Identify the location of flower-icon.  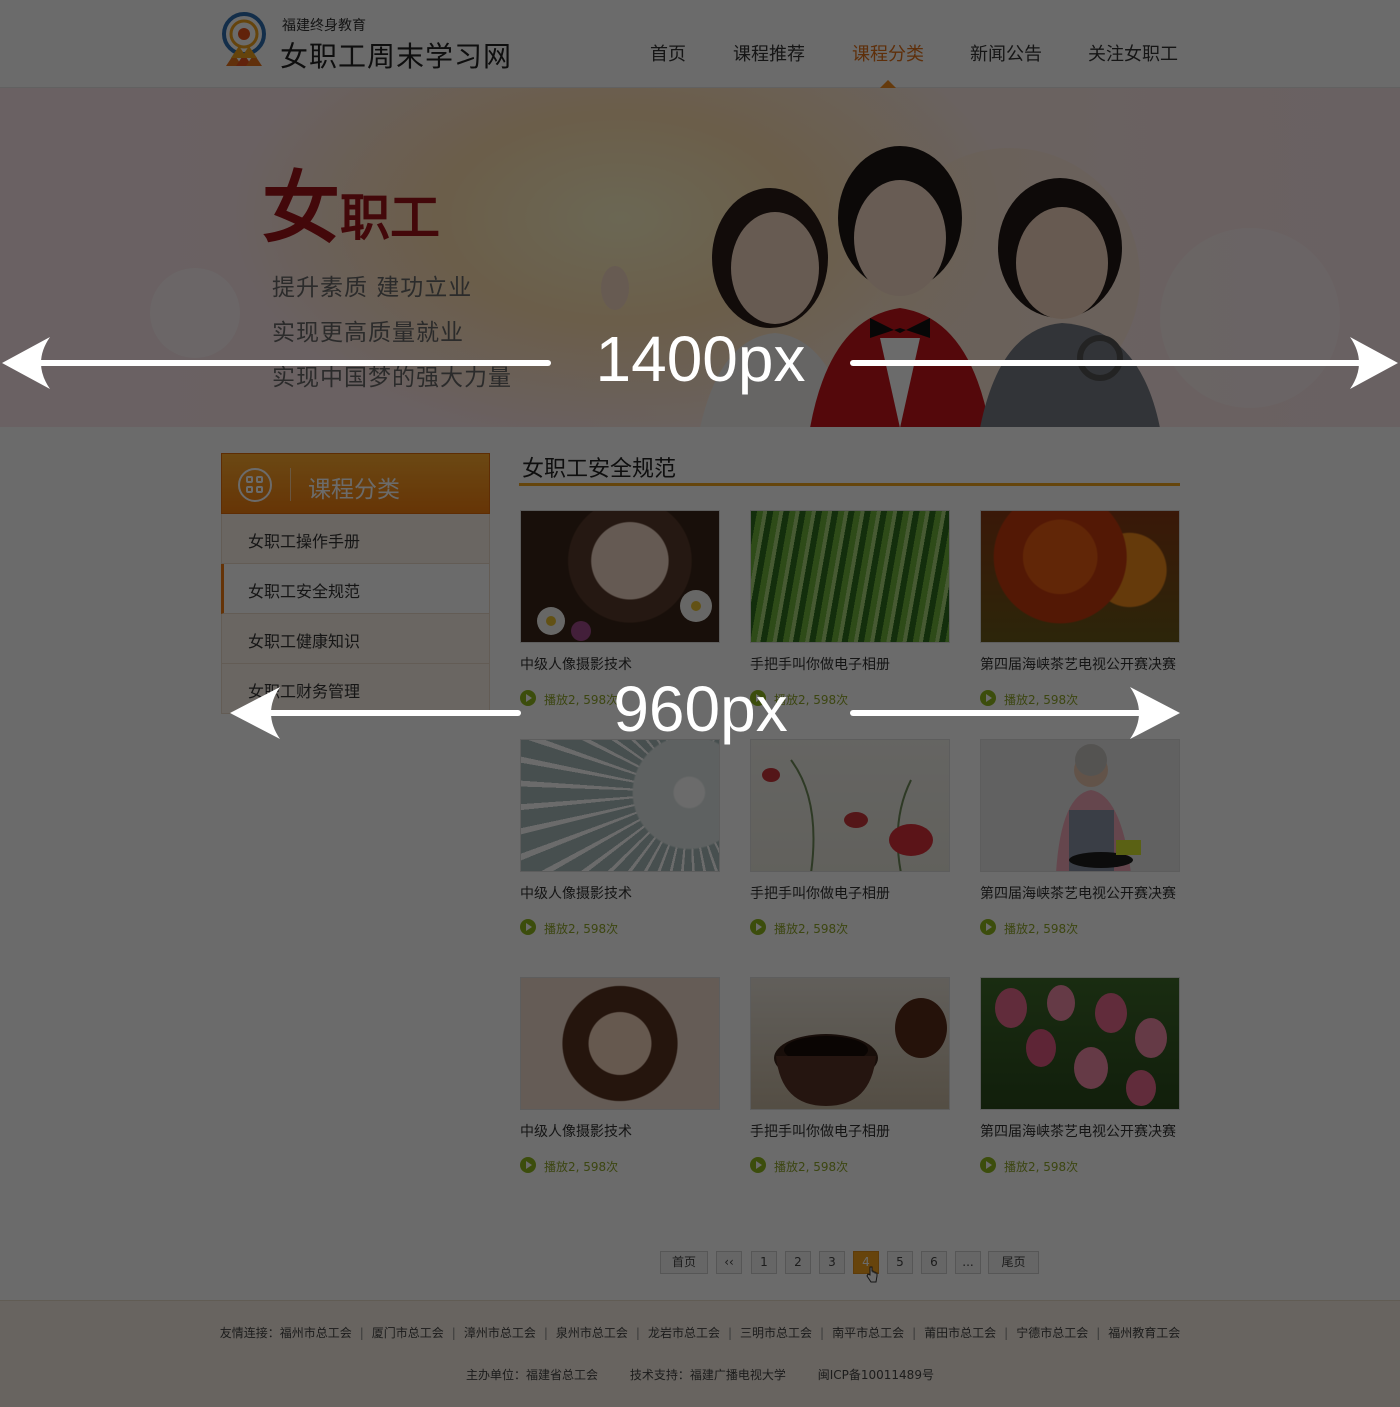
(624, 615).